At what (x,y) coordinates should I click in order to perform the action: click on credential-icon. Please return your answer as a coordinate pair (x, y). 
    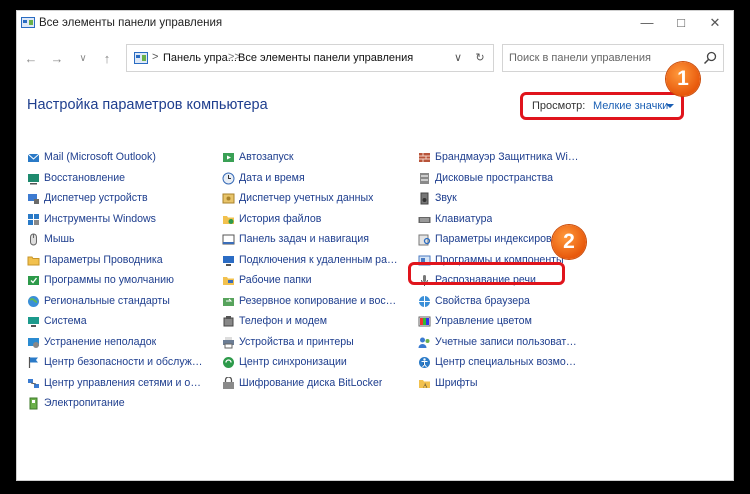
    Looking at the image, I should click on (228, 198).